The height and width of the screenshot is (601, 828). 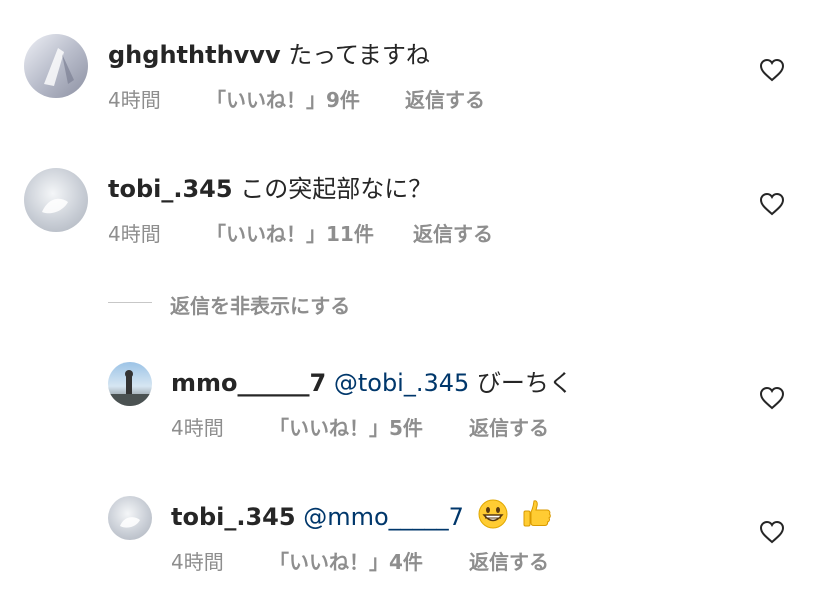 I want to click on like-count: 「いいね！」5件, so click(x=346, y=426).